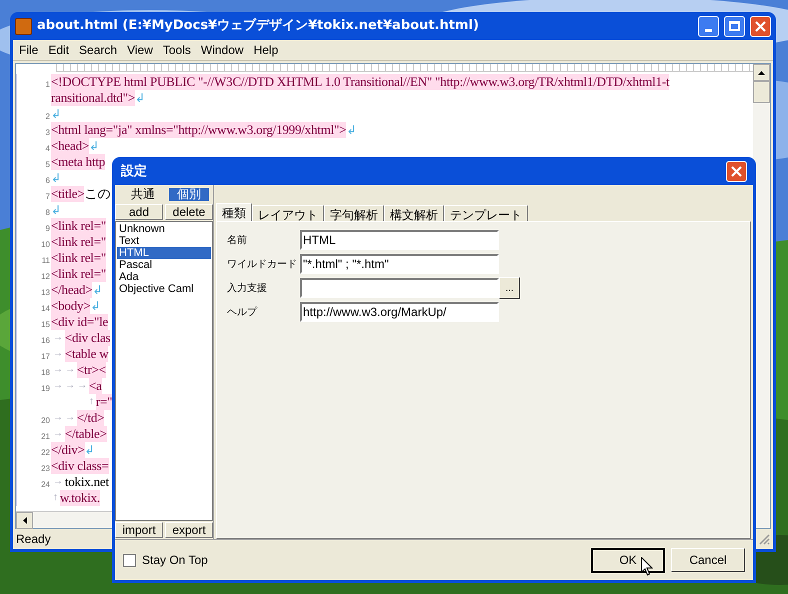  Describe the element at coordinates (48, 197) in the screenshot. I see `line-number: 7` at that location.